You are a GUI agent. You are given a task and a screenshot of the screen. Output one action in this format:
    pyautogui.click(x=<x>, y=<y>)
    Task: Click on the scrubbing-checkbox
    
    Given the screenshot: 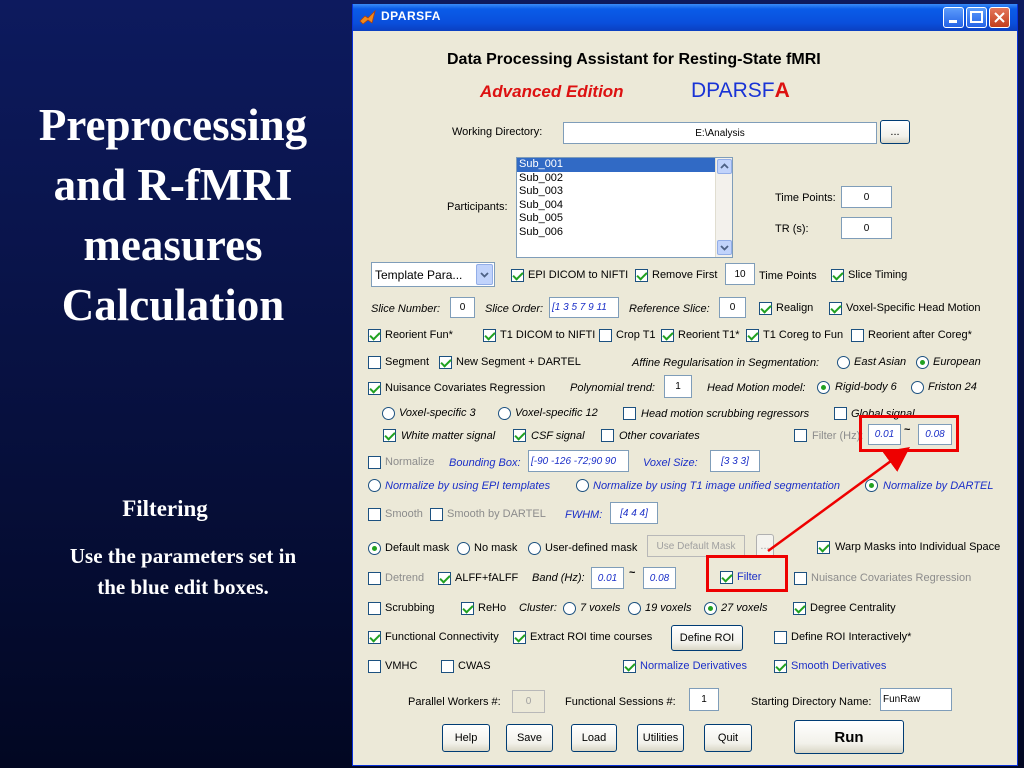 What is the action you would take?
    pyautogui.click(x=374, y=608)
    